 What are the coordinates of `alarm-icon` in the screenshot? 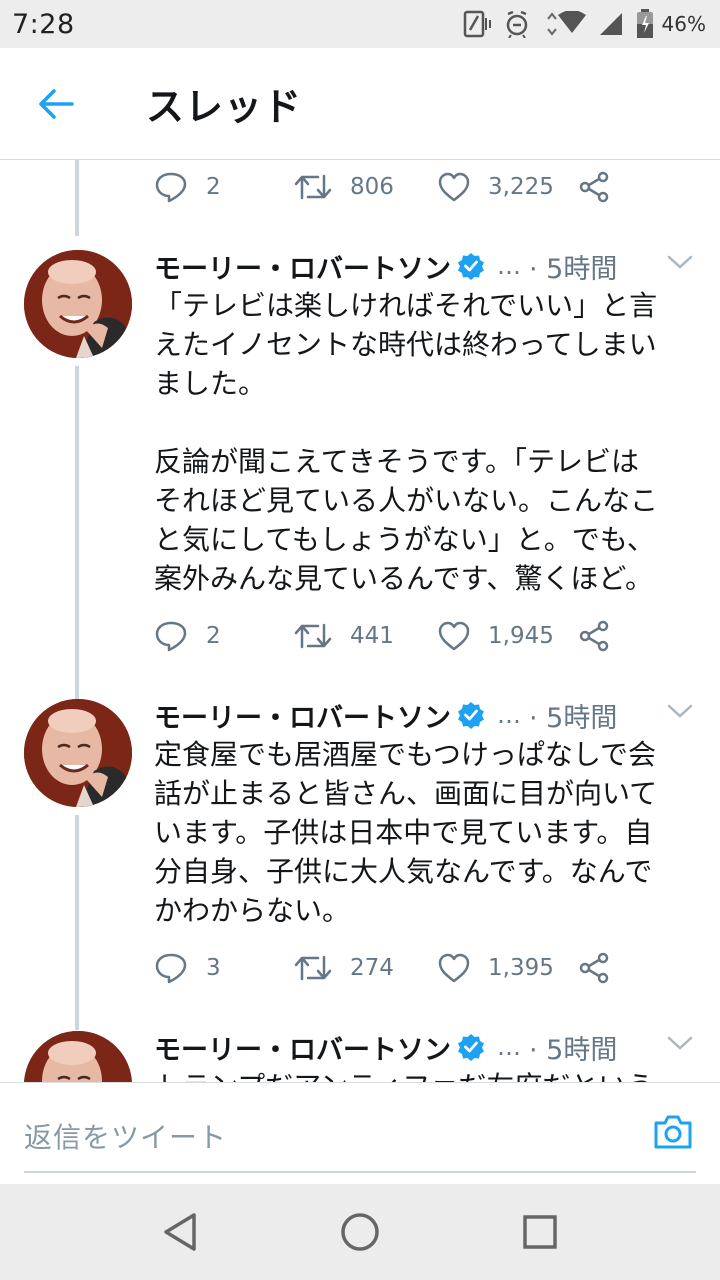 It's located at (516, 24).